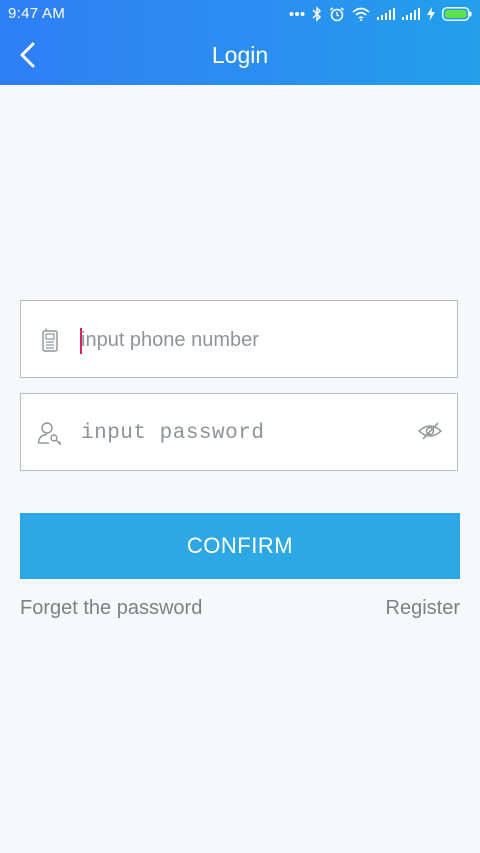  Describe the element at coordinates (111, 608) in the screenshot. I see `forget-password-link: Forget the password` at that location.